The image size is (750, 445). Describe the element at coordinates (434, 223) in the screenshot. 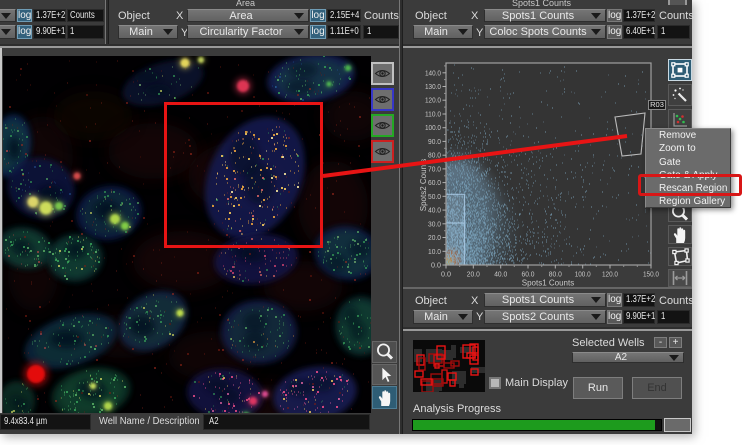

I see `svg-text: 30.0` at that location.